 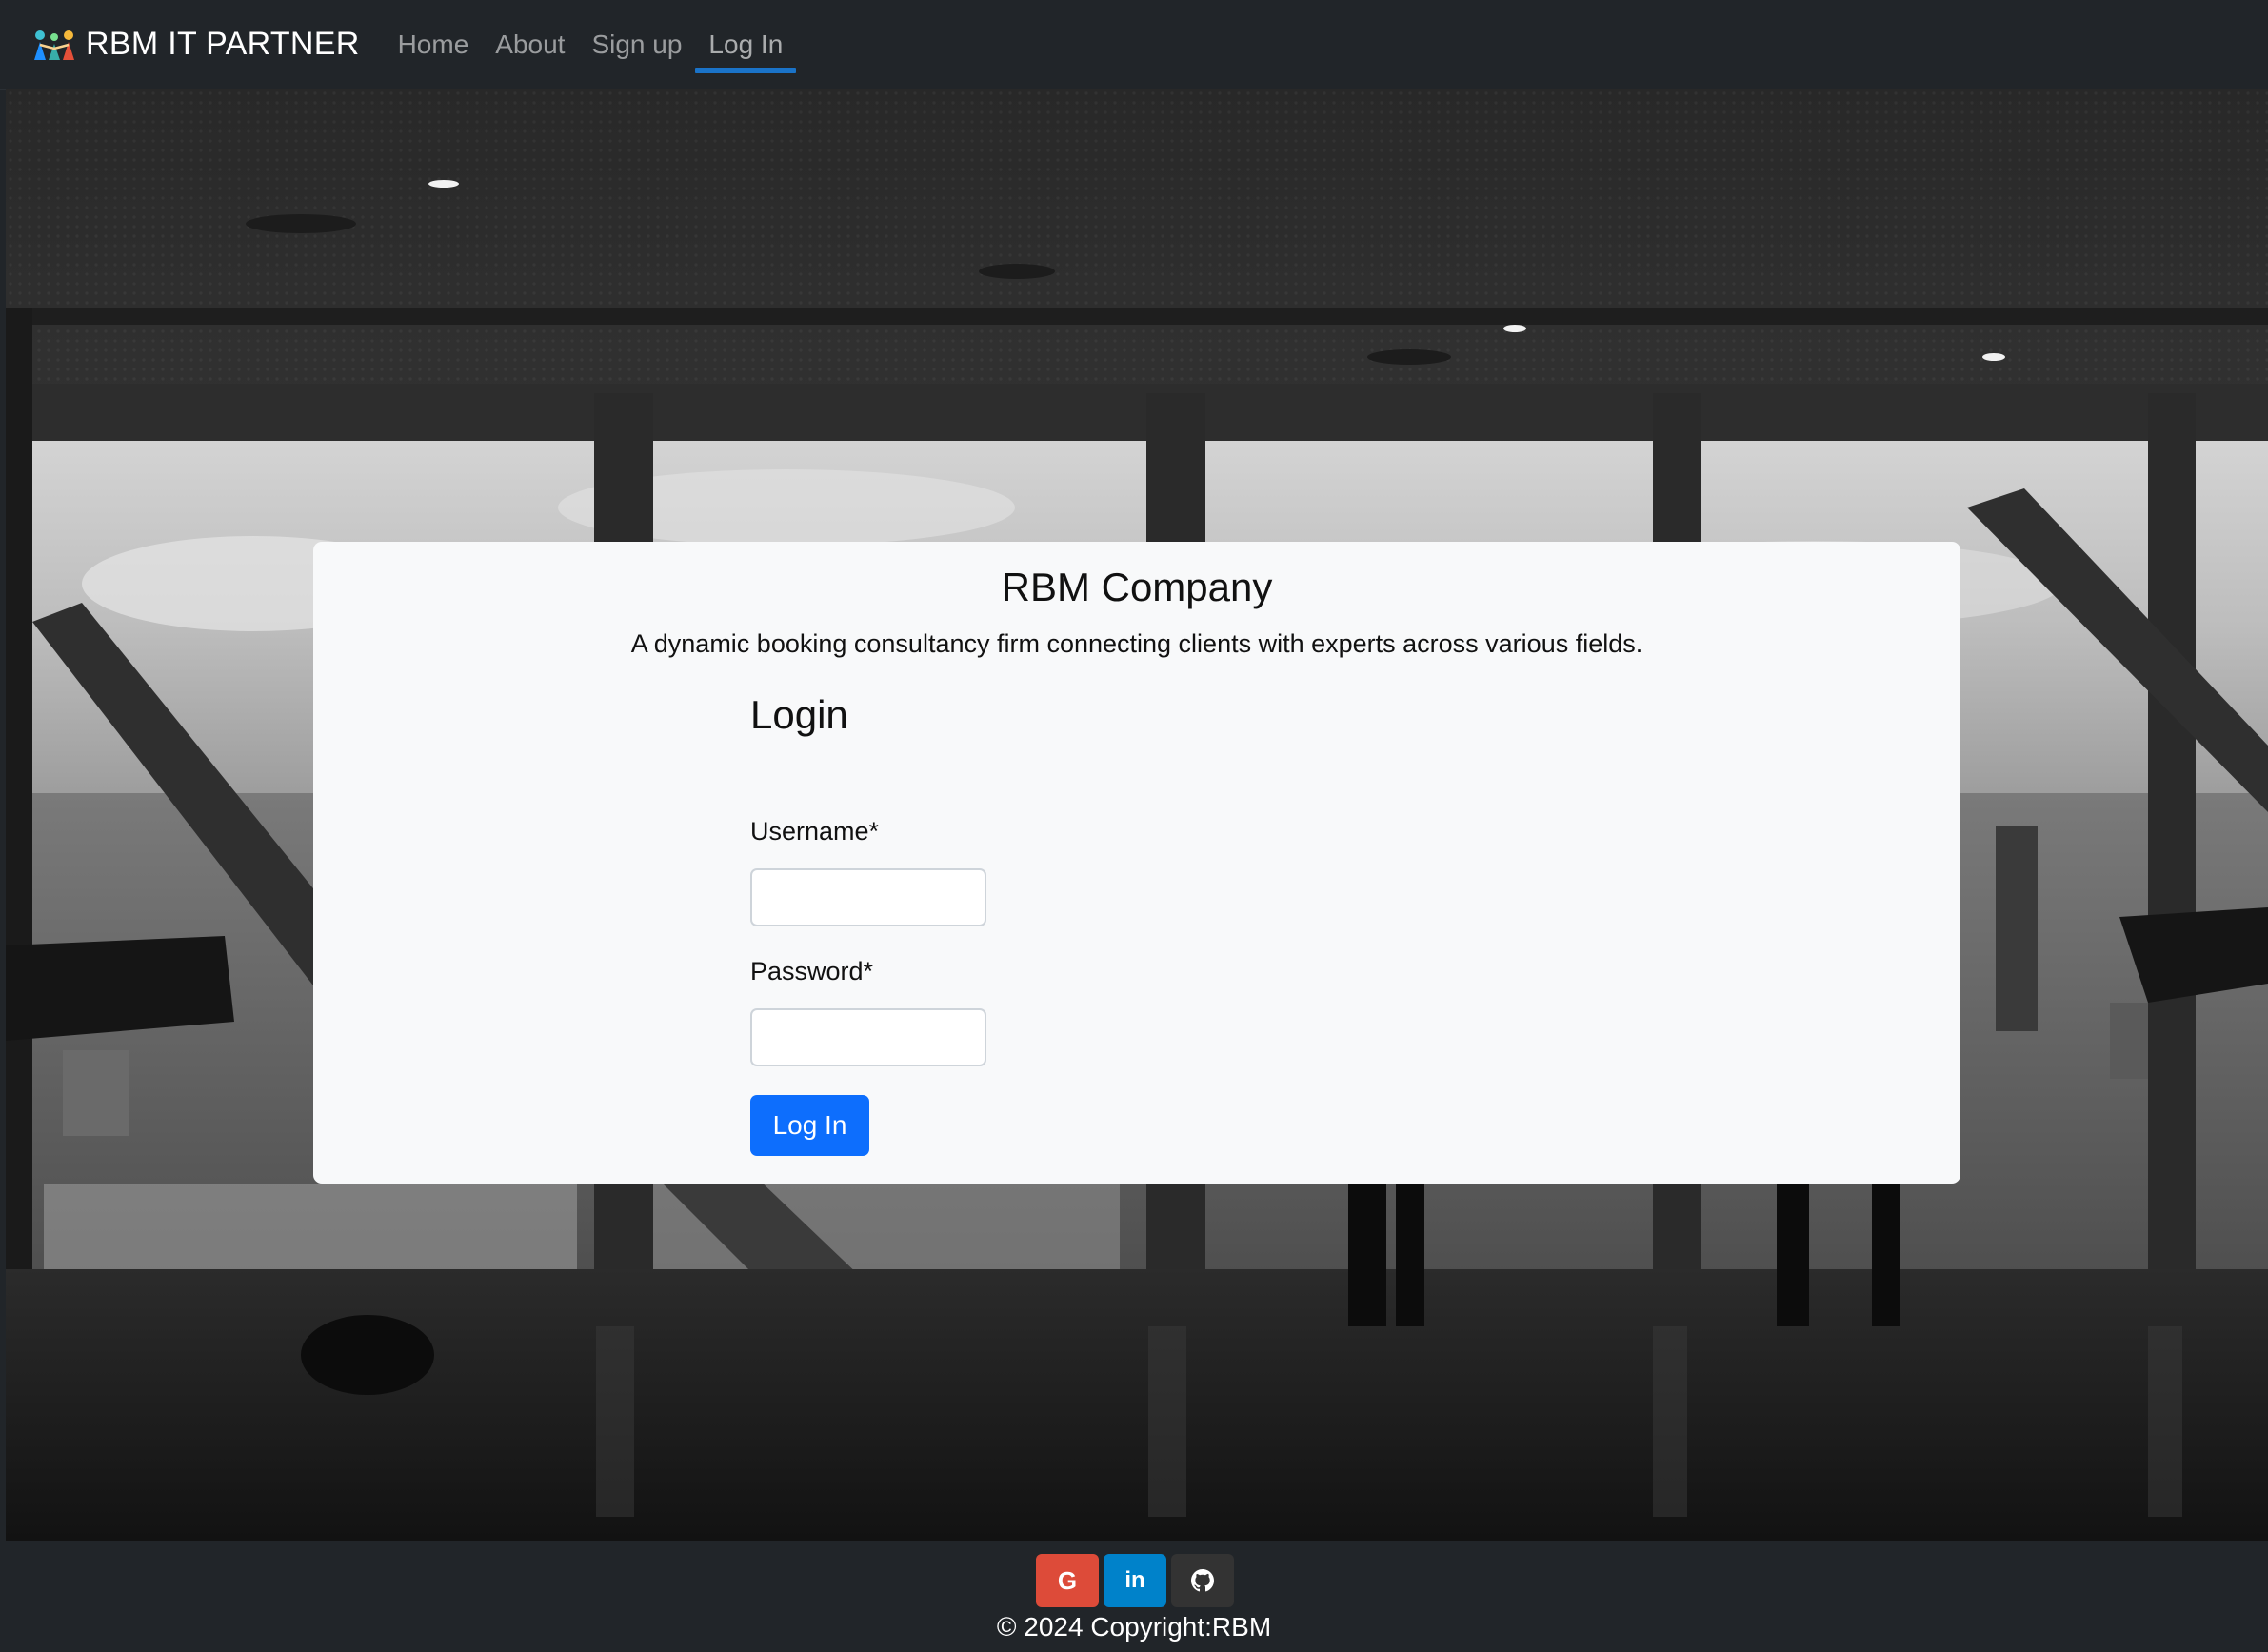 I want to click on login-submit-button: Log In, so click(x=809, y=1125).